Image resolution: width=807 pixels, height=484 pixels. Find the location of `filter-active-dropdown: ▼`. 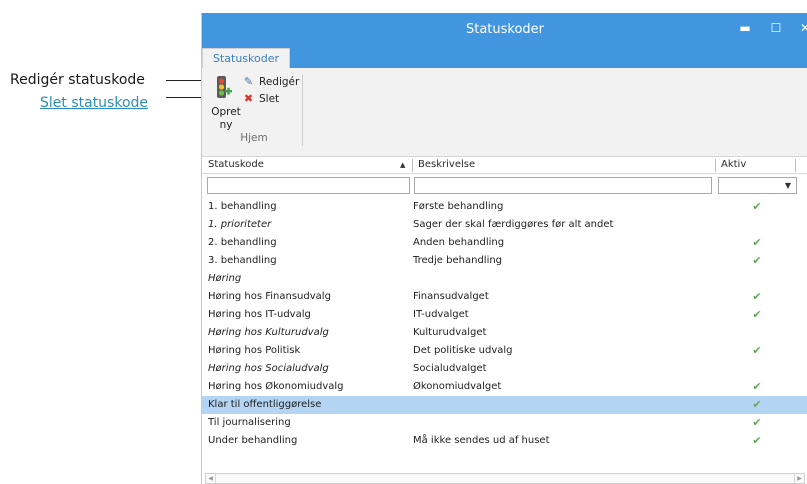

filter-active-dropdown: ▼ is located at coordinates (757, 185).